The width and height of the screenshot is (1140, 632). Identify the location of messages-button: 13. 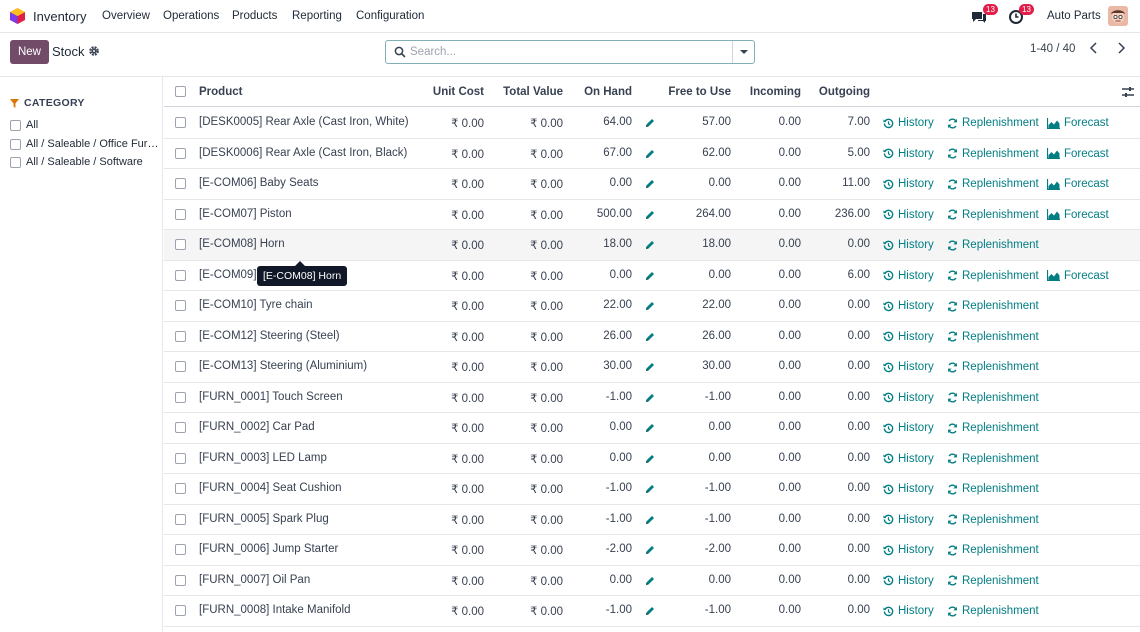
(984, 14).